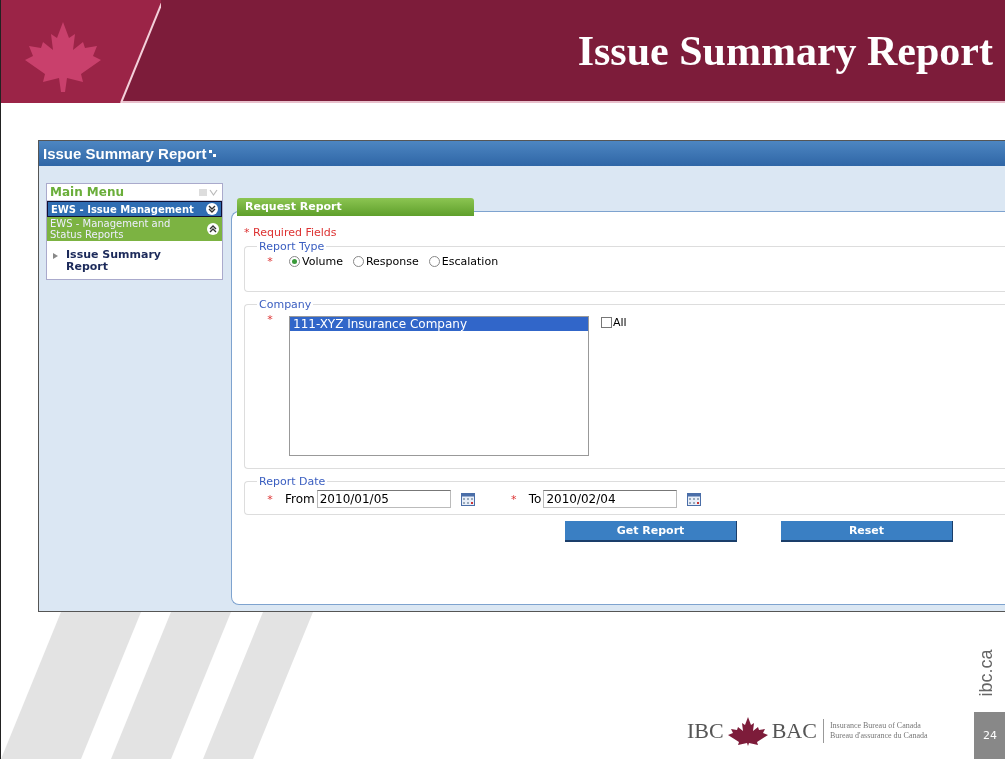 This screenshot has height=759, width=1005. What do you see at coordinates (125, 153) in the screenshot?
I see `app-title: Issue Summary Report` at bounding box center [125, 153].